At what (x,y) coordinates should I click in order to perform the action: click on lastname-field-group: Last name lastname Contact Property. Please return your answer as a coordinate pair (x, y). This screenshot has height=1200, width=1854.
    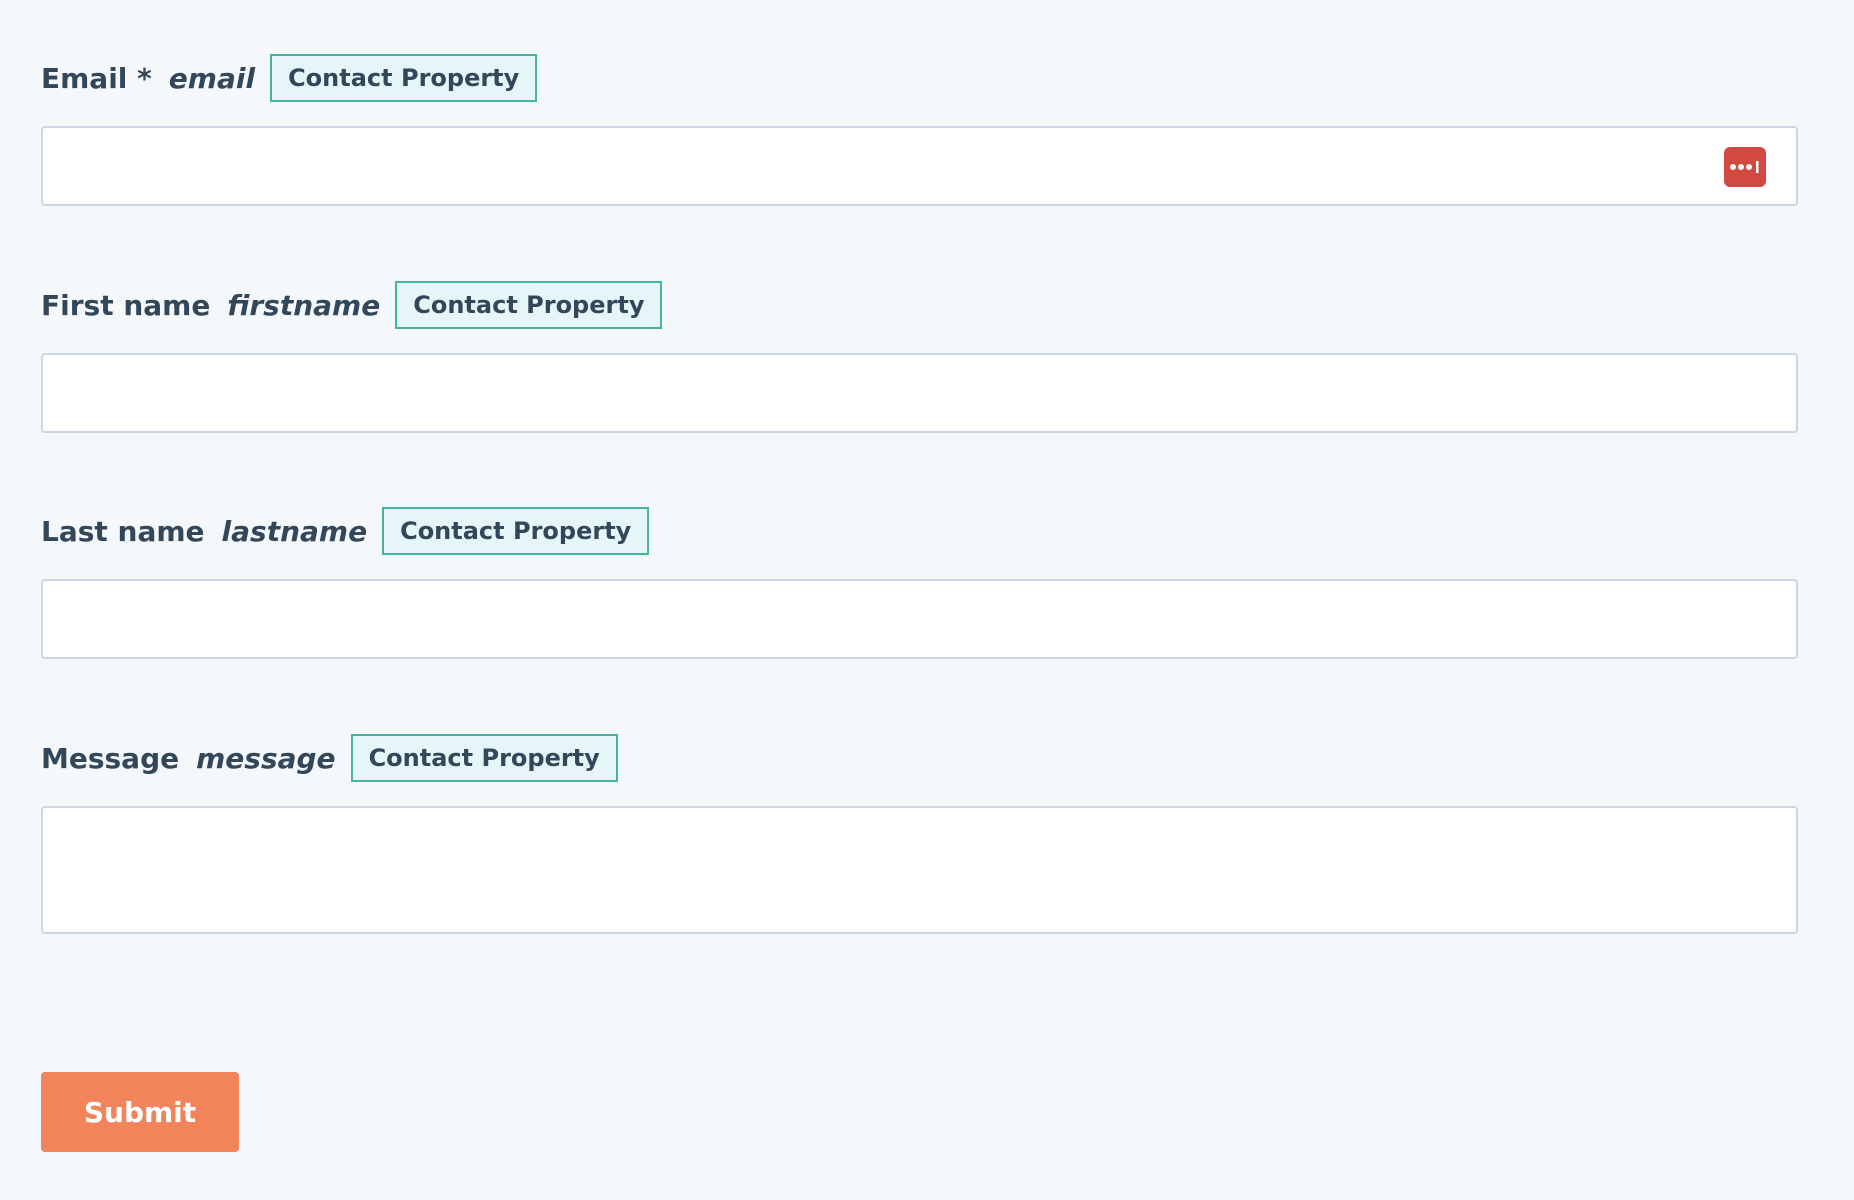
    Looking at the image, I should click on (919, 583).